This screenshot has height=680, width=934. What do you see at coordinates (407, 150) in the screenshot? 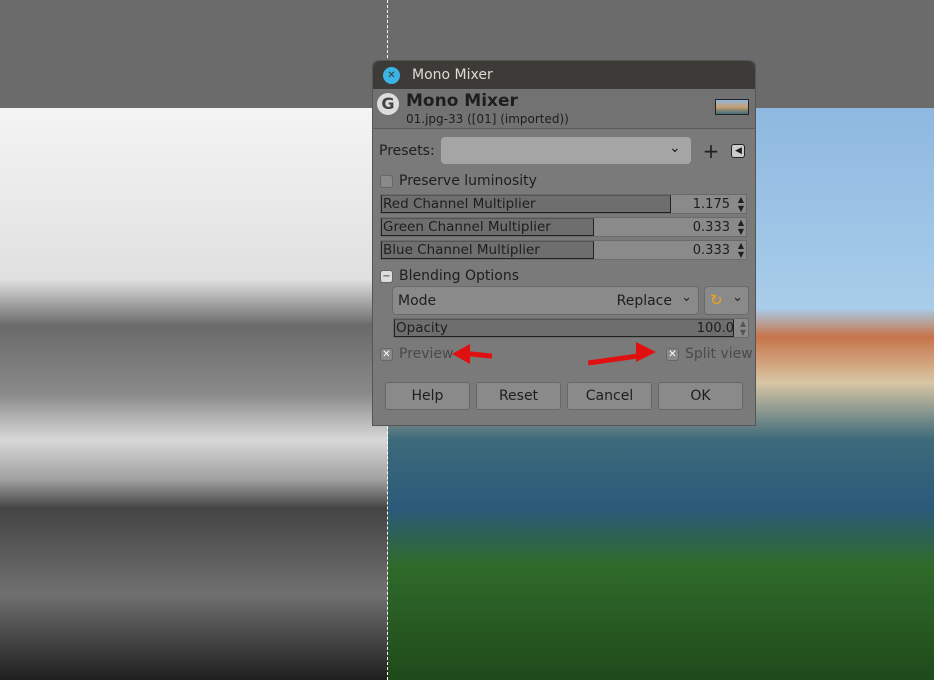
I see `presets-label: Presets:` at bounding box center [407, 150].